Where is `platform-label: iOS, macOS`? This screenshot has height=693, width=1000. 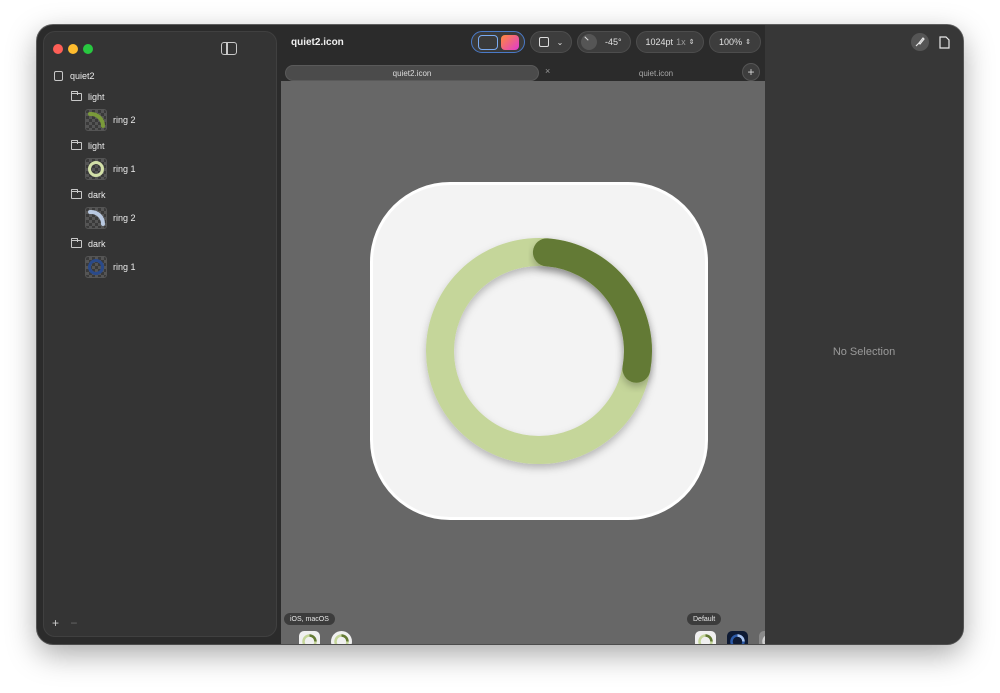
platform-label: iOS, macOS is located at coordinates (309, 619).